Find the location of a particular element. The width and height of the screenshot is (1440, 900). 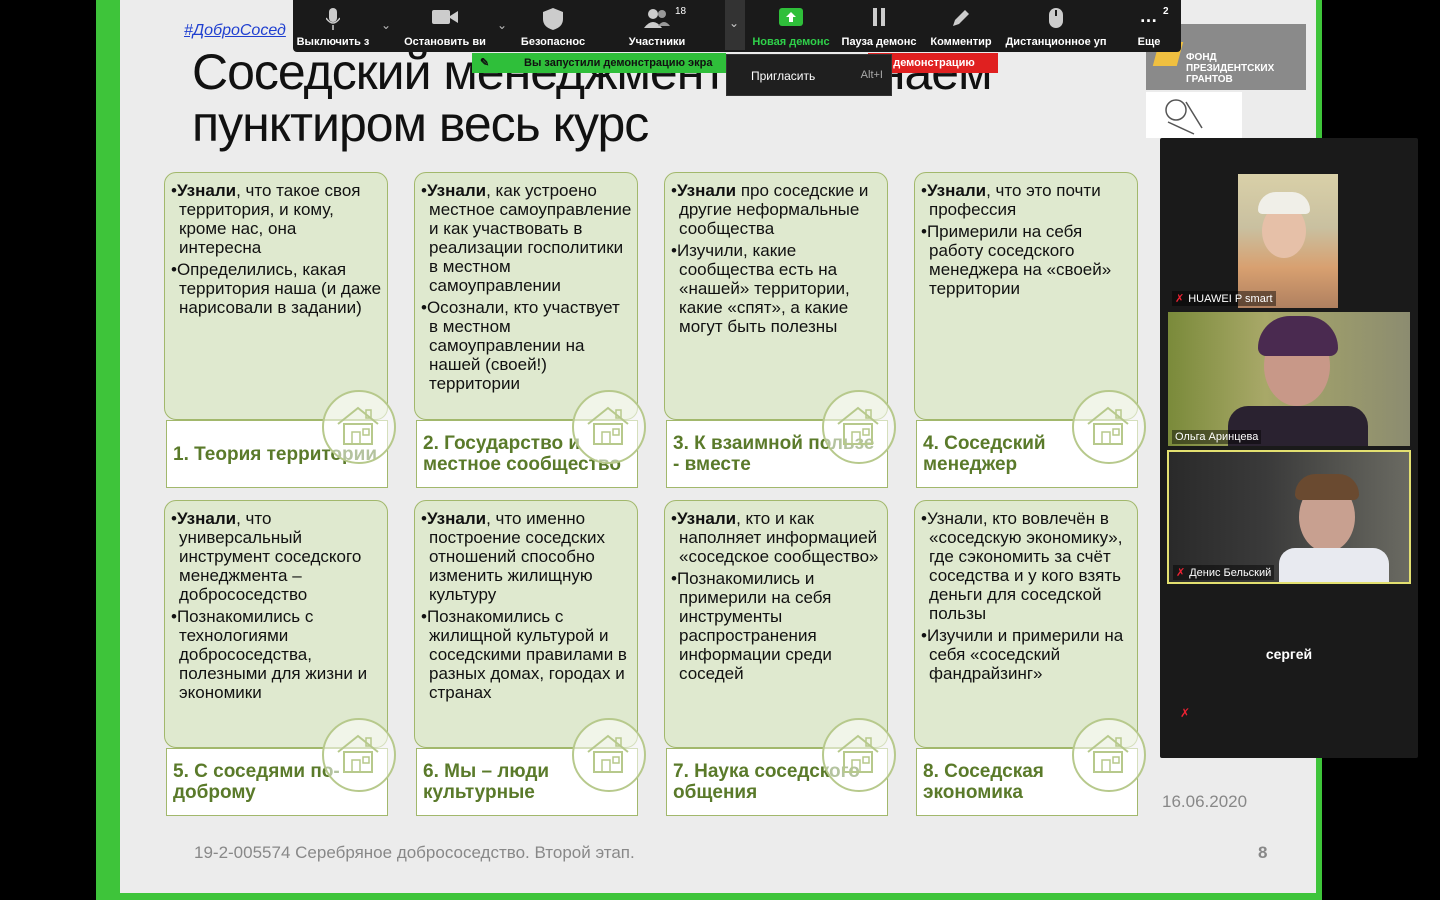

audio-options-chevron-icon: ⌄ is located at coordinates (386, 25).